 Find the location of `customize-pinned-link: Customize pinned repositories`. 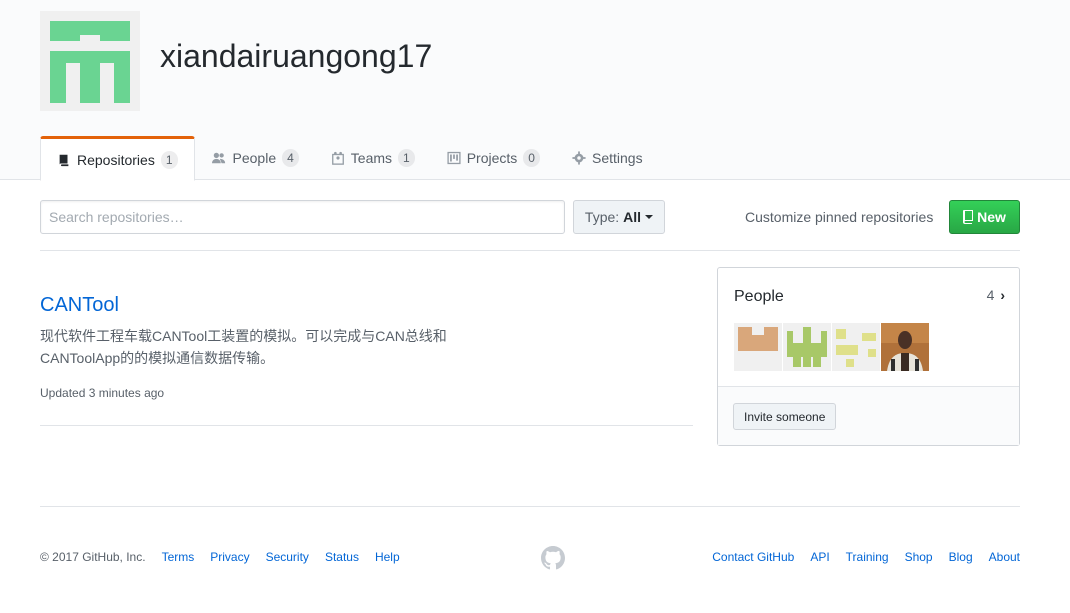

customize-pinned-link: Customize pinned repositories is located at coordinates (839, 217).